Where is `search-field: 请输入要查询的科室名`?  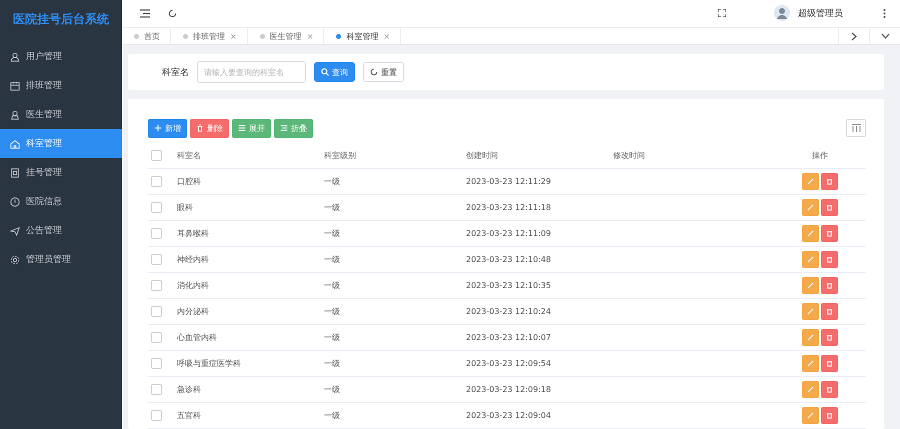 search-field: 请输入要查询的科室名 is located at coordinates (251, 72).